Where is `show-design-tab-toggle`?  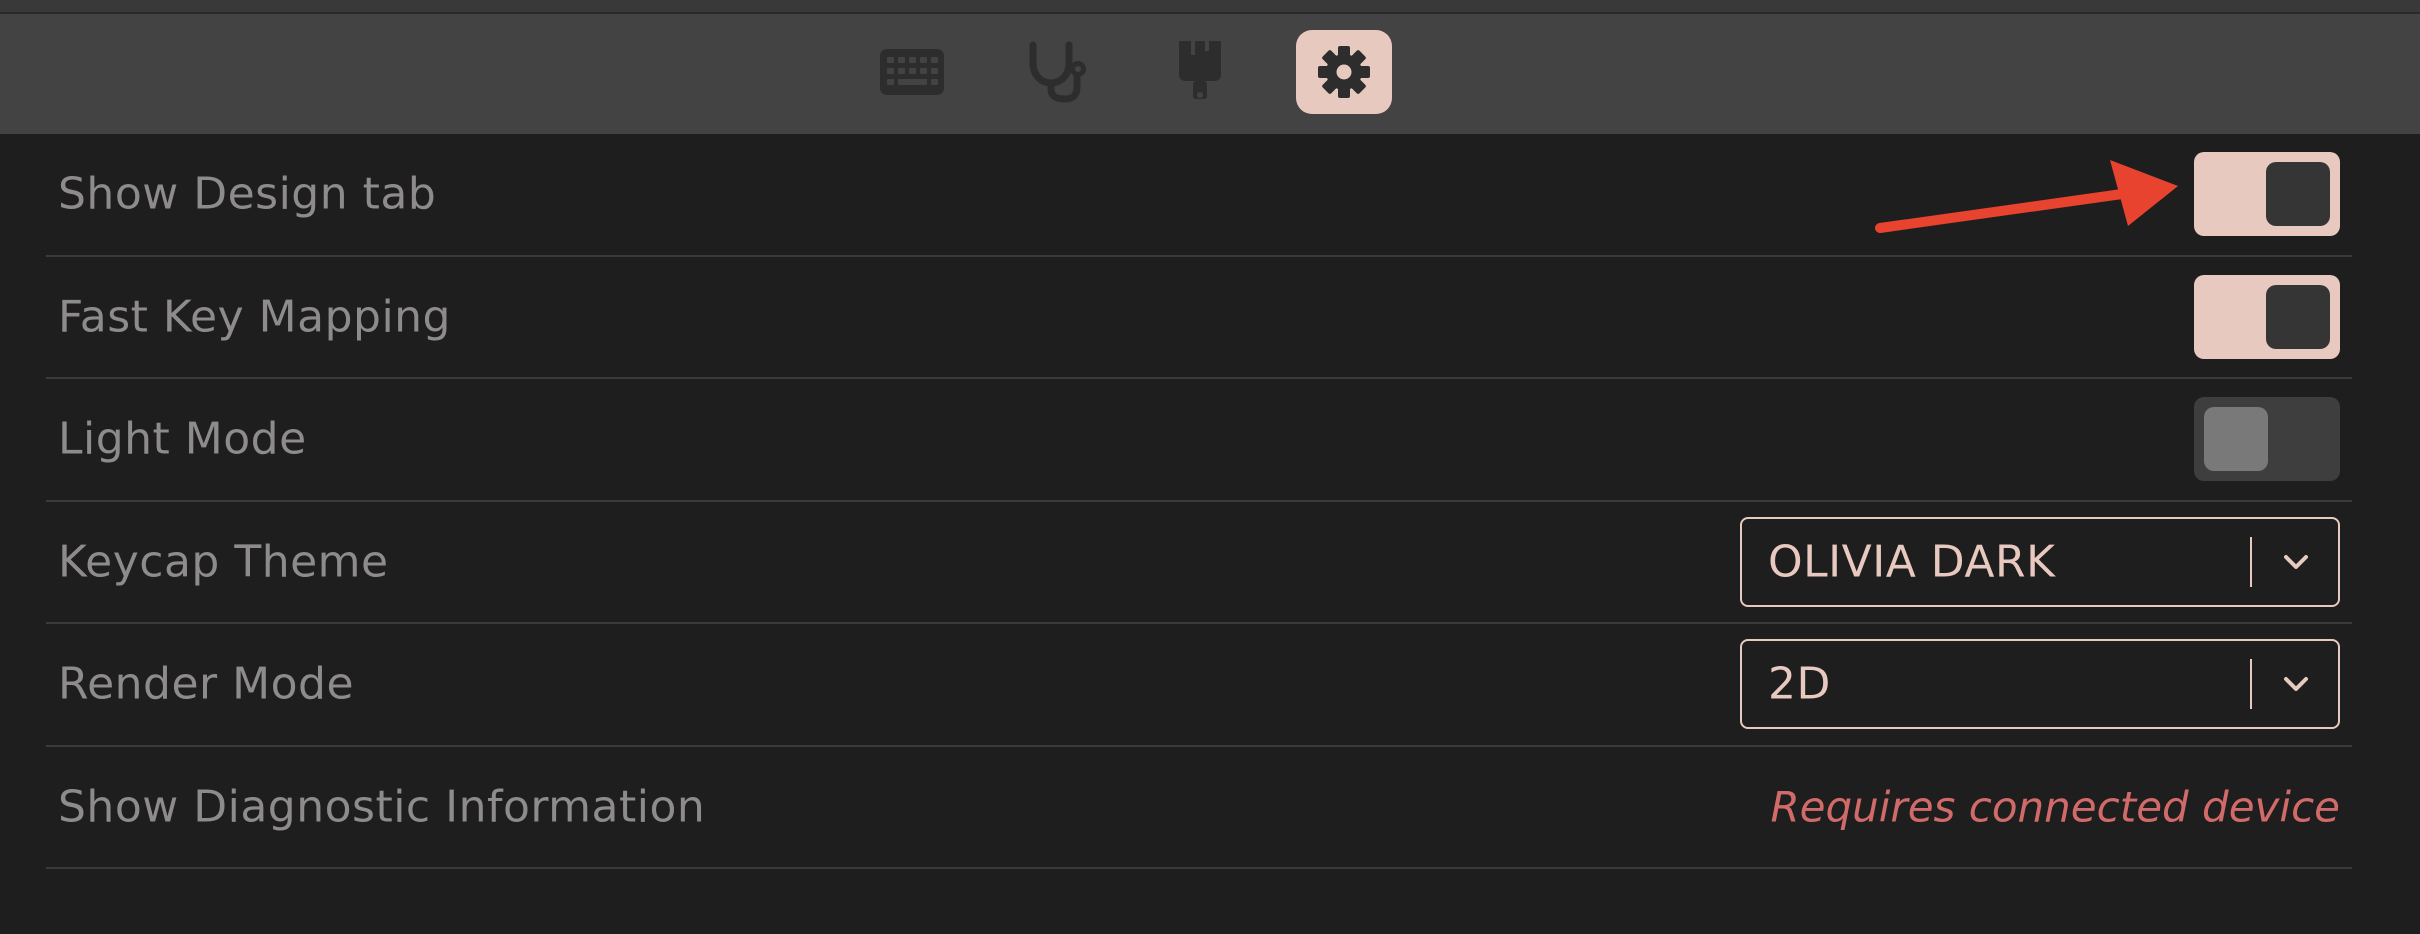
show-design-tab-toggle is located at coordinates (2267, 194).